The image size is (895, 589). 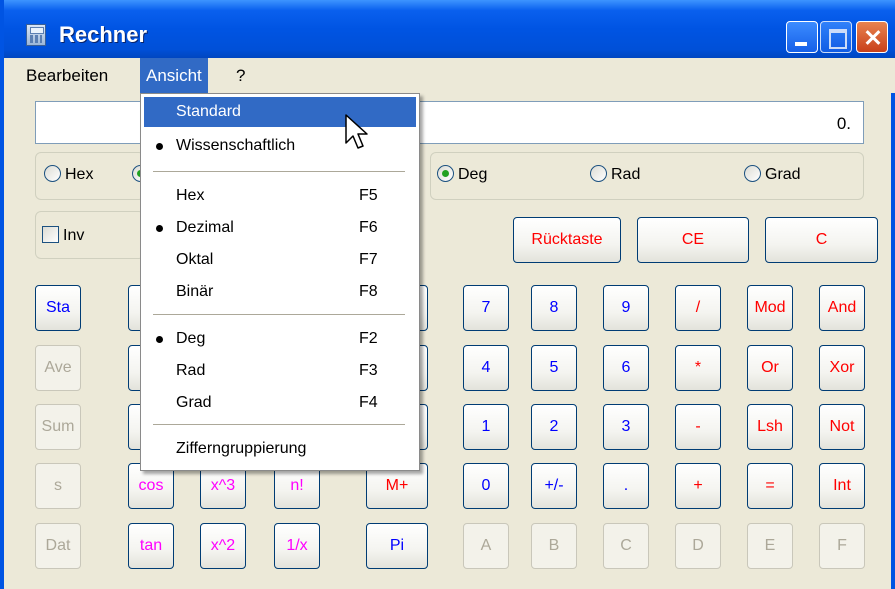 What do you see at coordinates (770, 427) in the screenshot?
I see `keypad-button: Lsh` at bounding box center [770, 427].